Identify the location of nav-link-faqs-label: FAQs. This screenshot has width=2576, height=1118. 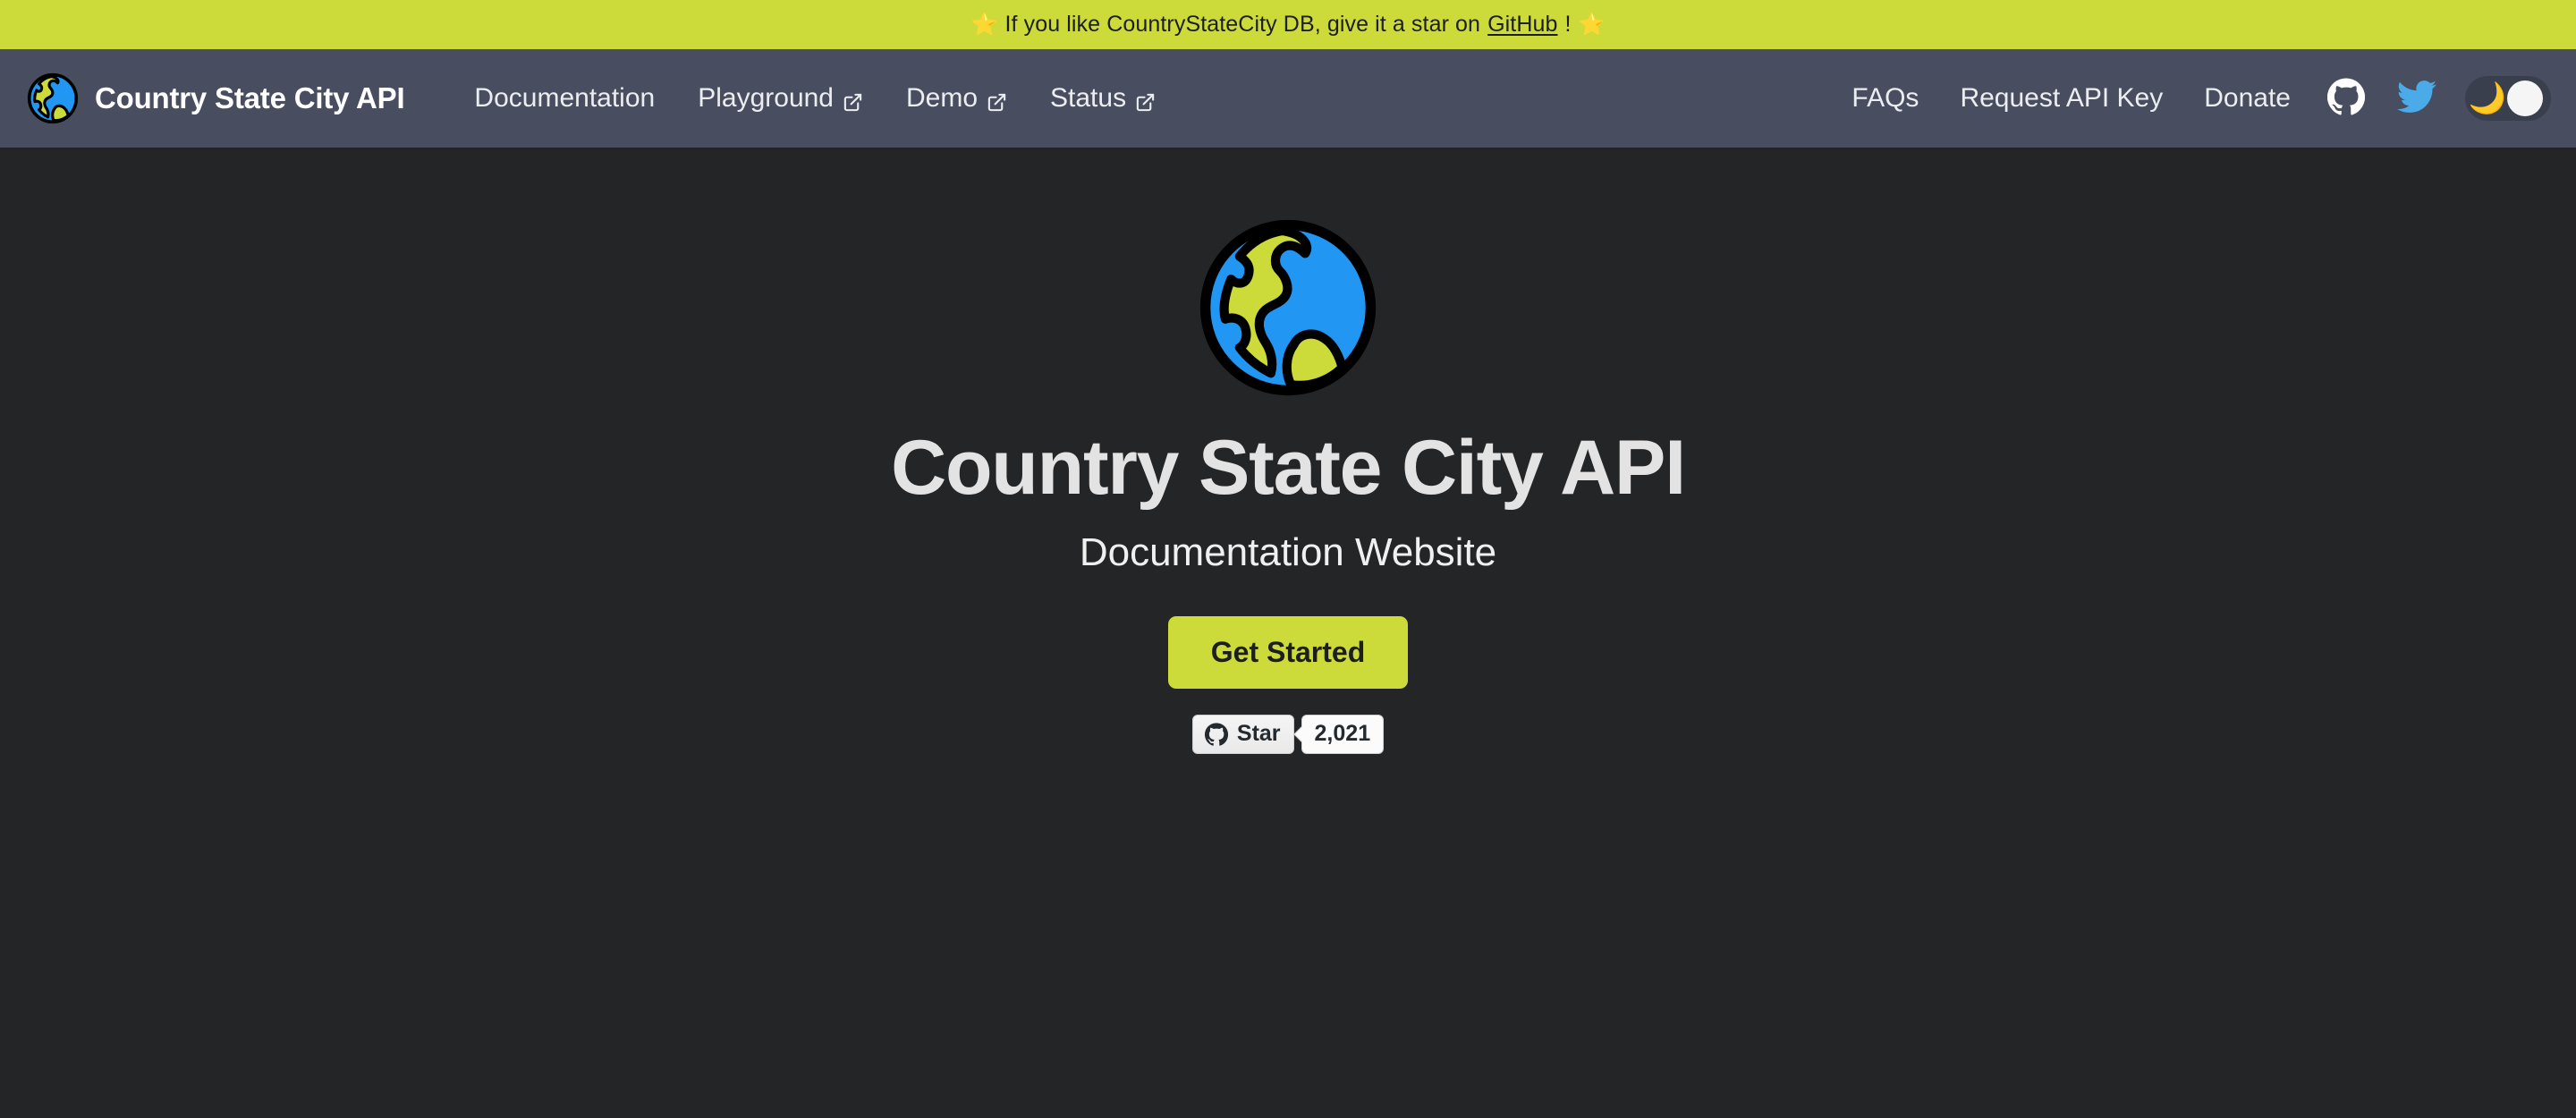
(1885, 98).